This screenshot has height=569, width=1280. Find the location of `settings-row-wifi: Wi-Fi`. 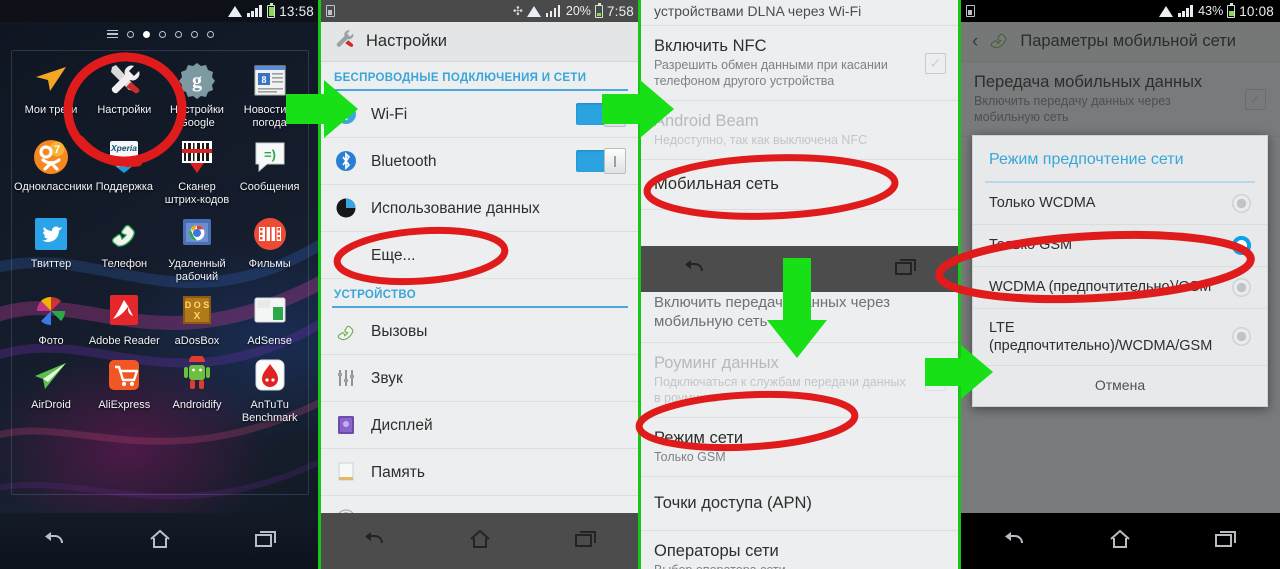

settings-row-wifi: Wi-Fi is located at coordinates (480, 114).